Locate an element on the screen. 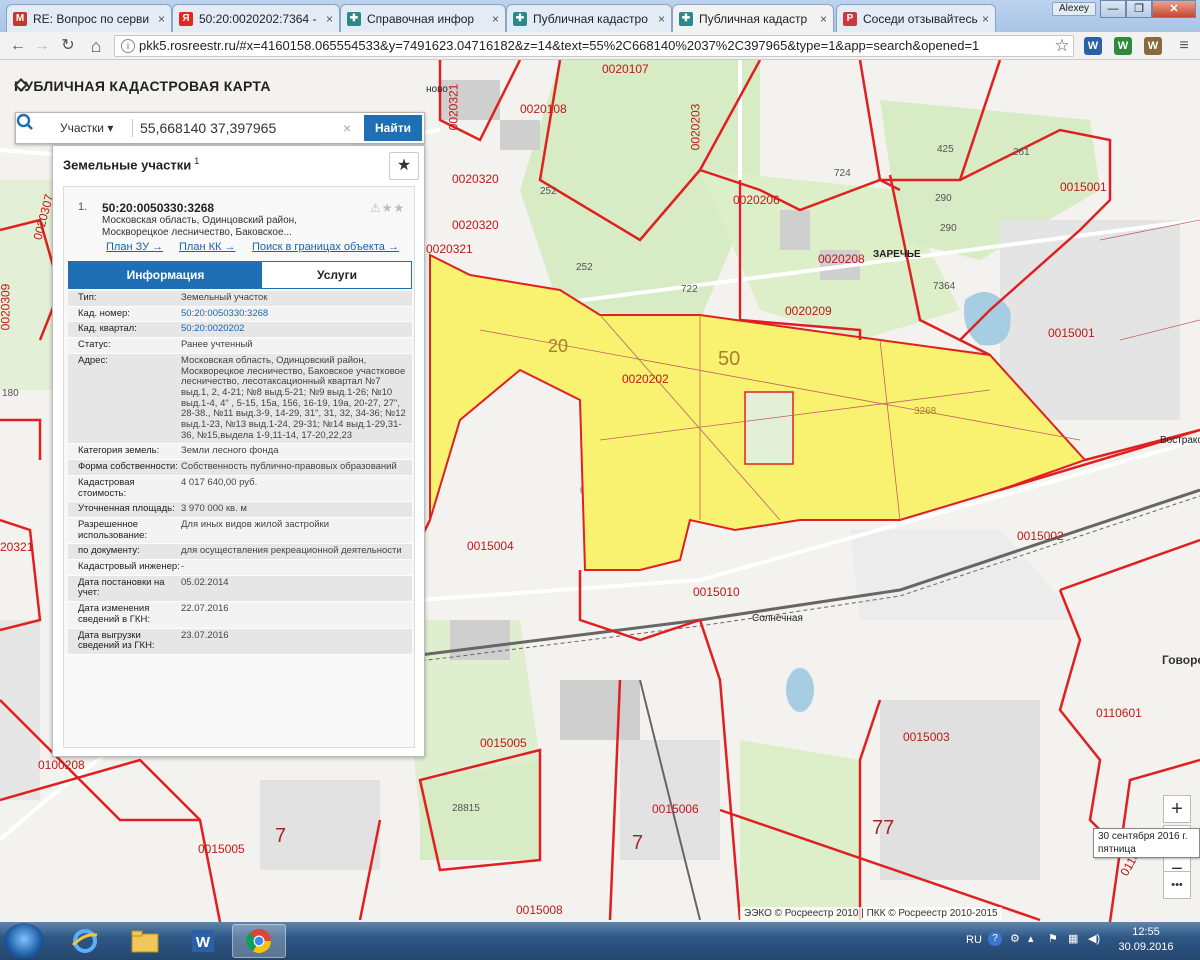  search-icon is located at coordinates (35, 128).